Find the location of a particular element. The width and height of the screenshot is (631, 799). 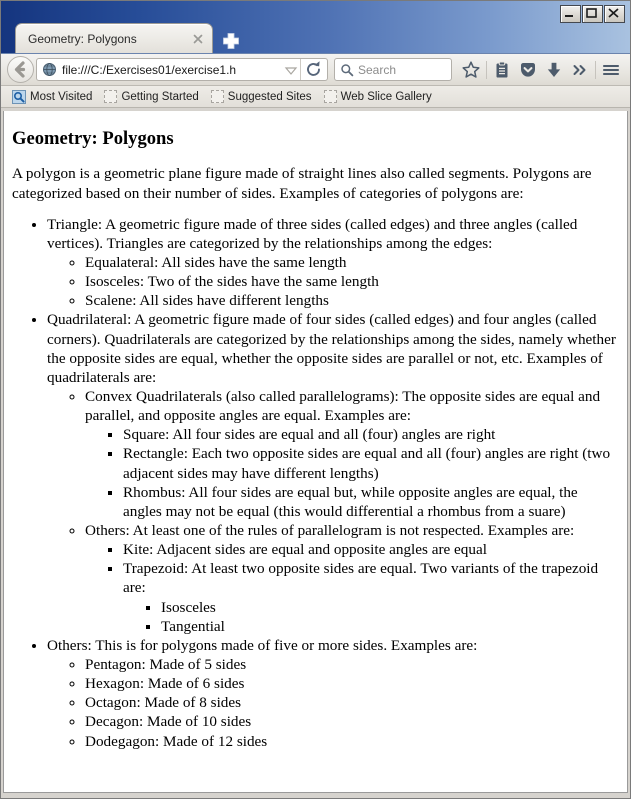

list-item: Dodegagon: Made of 12 sides is located at coordinates (352, 741).